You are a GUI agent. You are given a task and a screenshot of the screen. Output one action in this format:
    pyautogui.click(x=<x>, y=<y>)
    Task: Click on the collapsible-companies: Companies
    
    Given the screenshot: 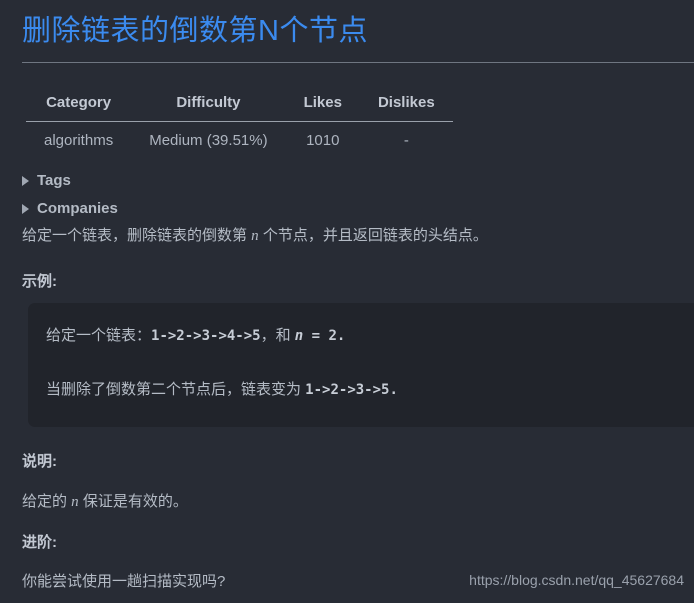 What is the action you would take?
    pyautogui.click(x=70, y=208)
    